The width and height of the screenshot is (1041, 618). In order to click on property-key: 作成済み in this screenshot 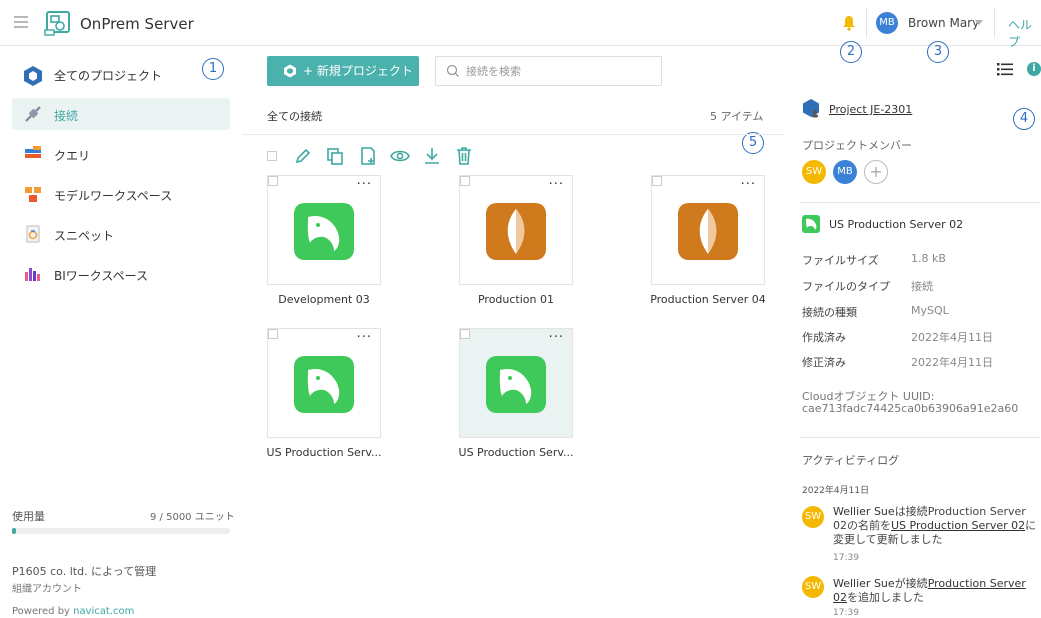, I will do `click(824, 337)`.